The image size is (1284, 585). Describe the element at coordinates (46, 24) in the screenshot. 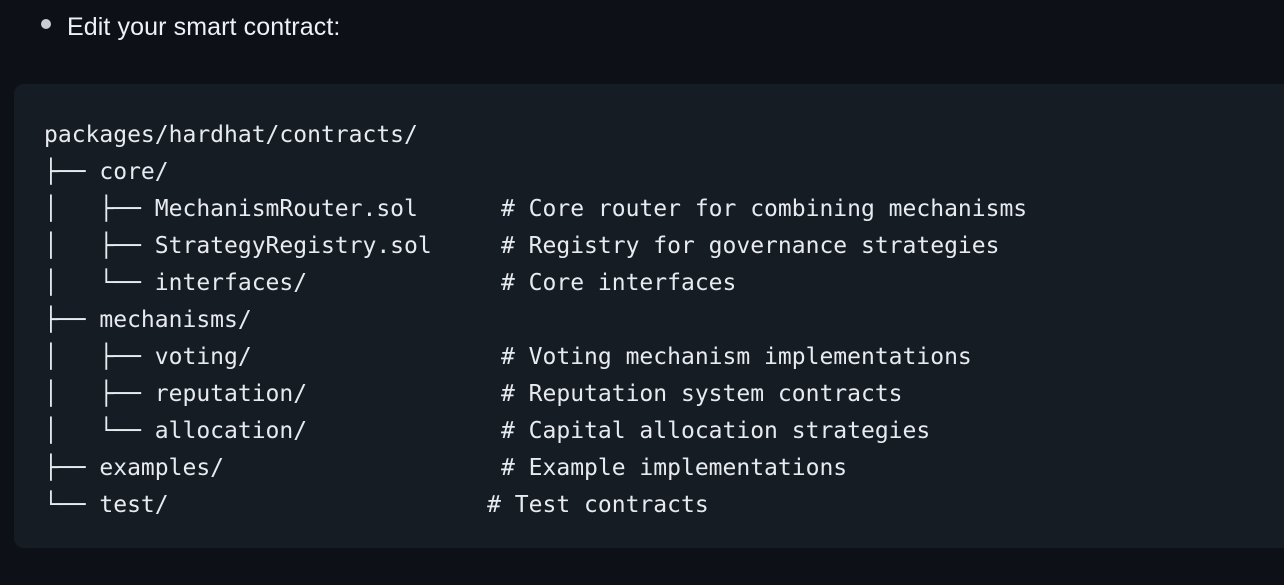

I see `bullet-dot-icon` at that location.